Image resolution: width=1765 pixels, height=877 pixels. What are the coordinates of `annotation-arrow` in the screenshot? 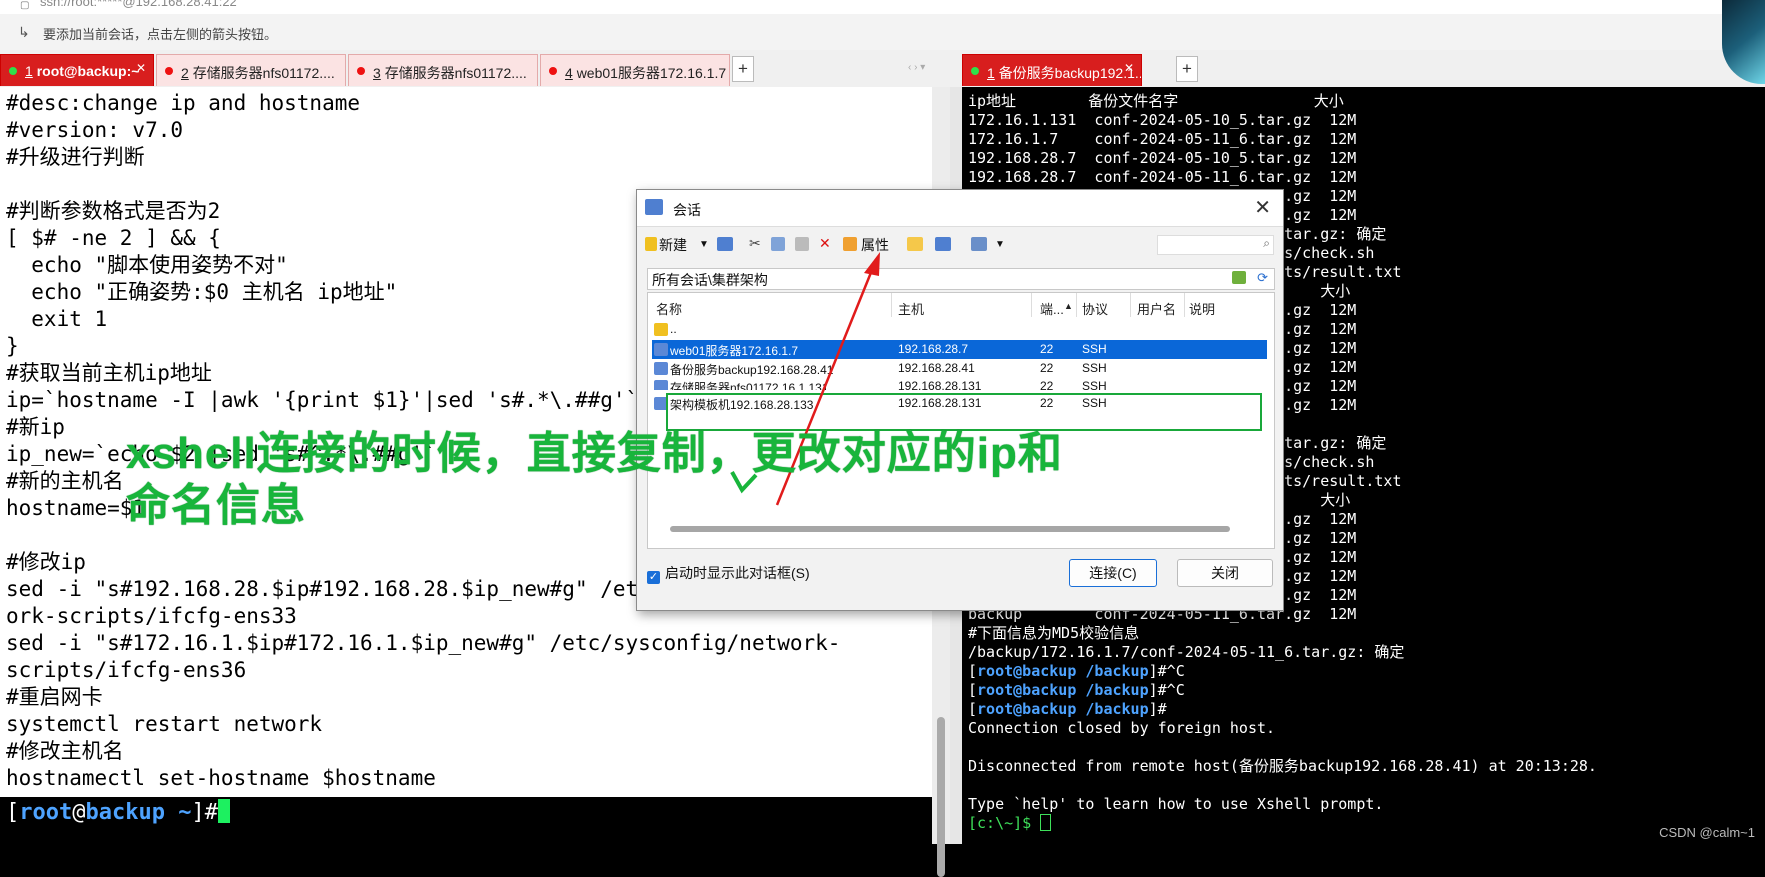 It's located at (805, 379).